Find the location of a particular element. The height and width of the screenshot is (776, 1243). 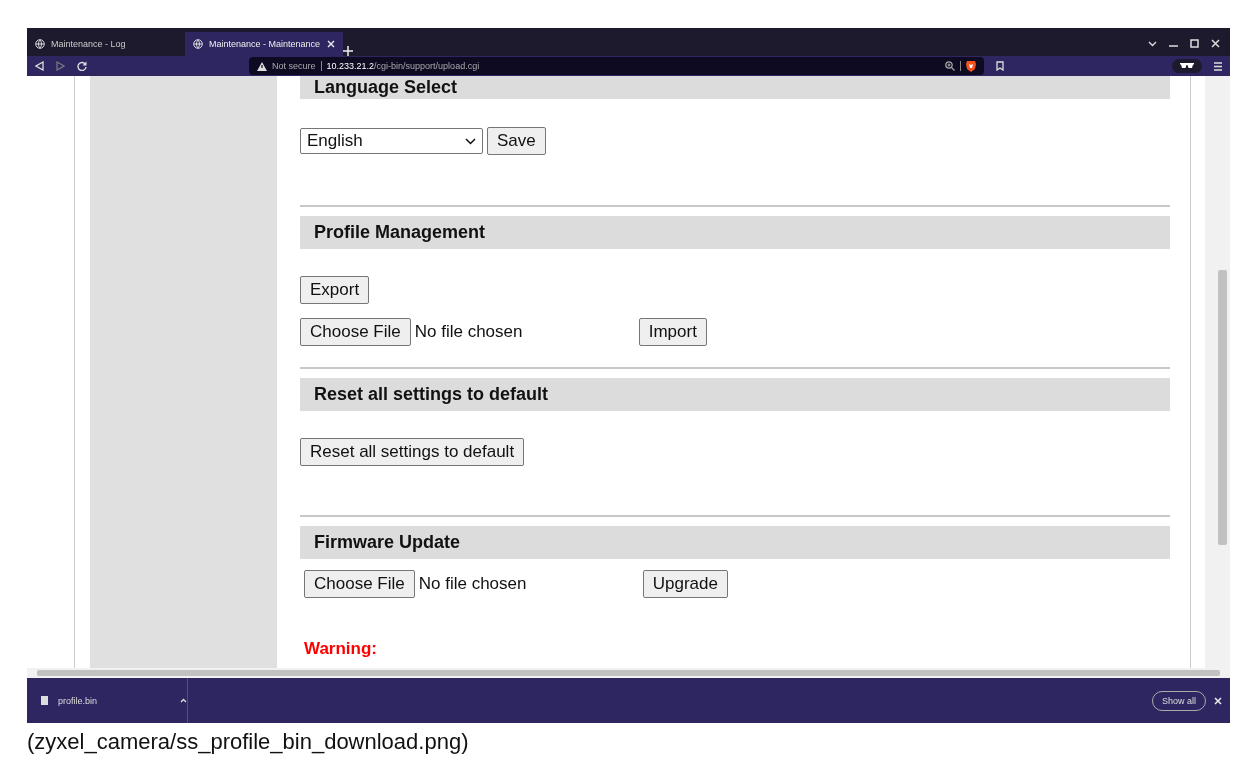

section-heading: Profile Management is located at coordinates (735, 232).